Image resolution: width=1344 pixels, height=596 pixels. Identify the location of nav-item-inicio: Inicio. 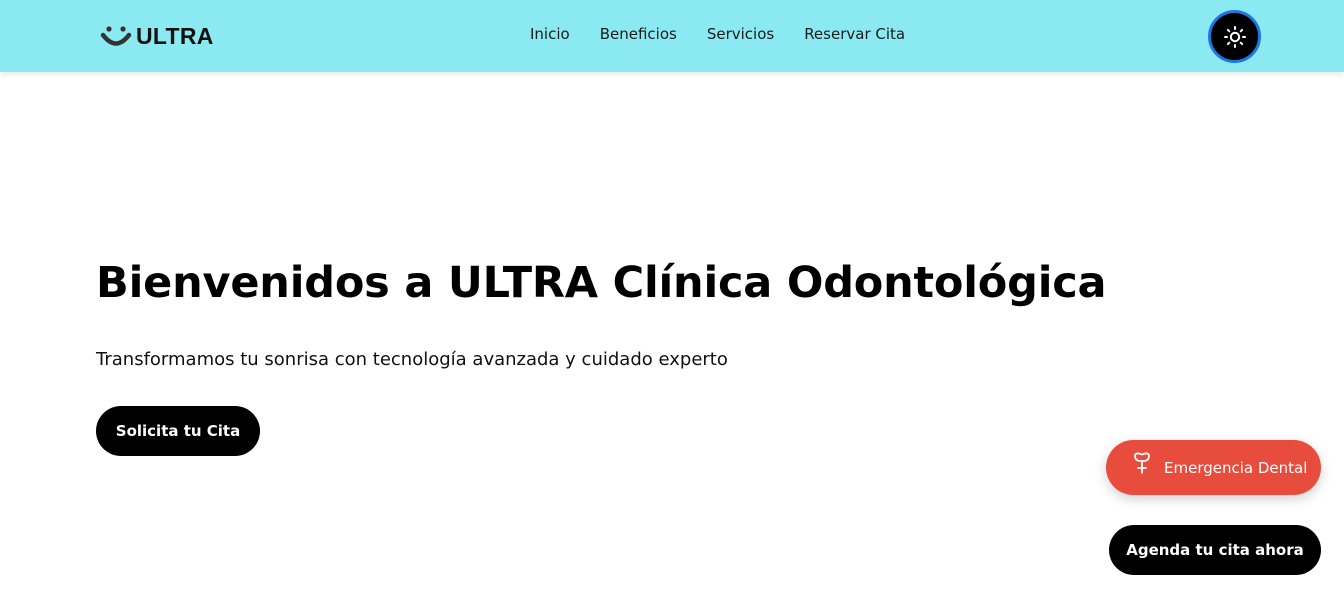
(550, 33).